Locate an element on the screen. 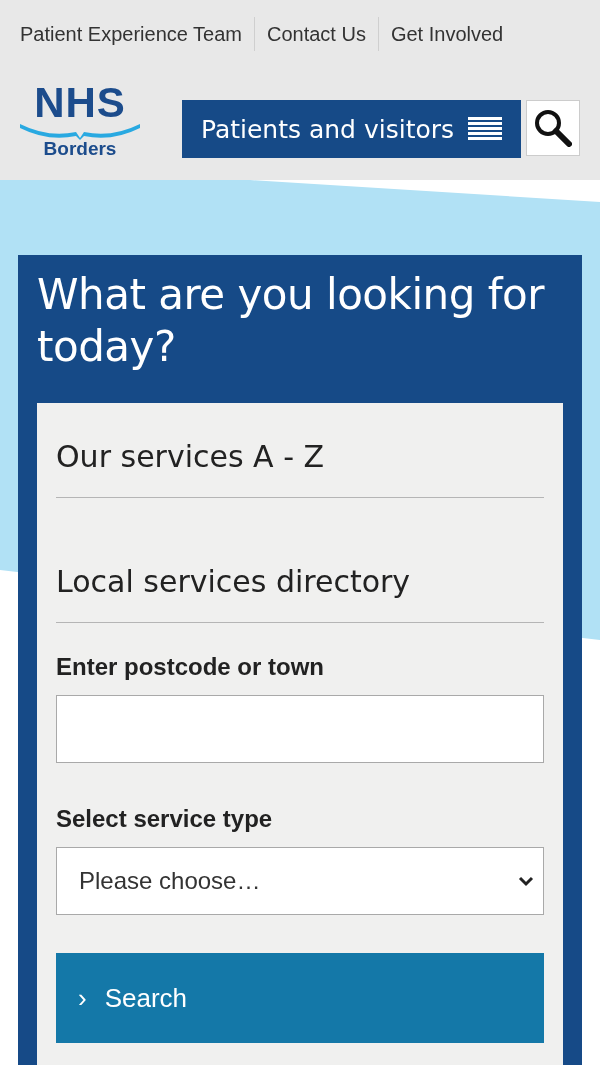 The image size is (600, 1065). menu-icon is located at coordinates (485, 129).